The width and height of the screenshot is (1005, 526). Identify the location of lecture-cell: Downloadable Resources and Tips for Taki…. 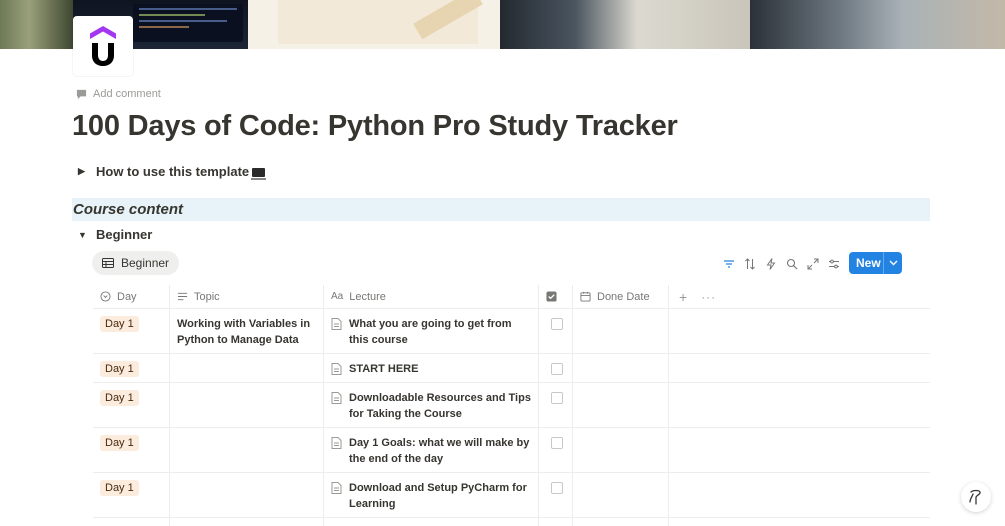
(431, 405).